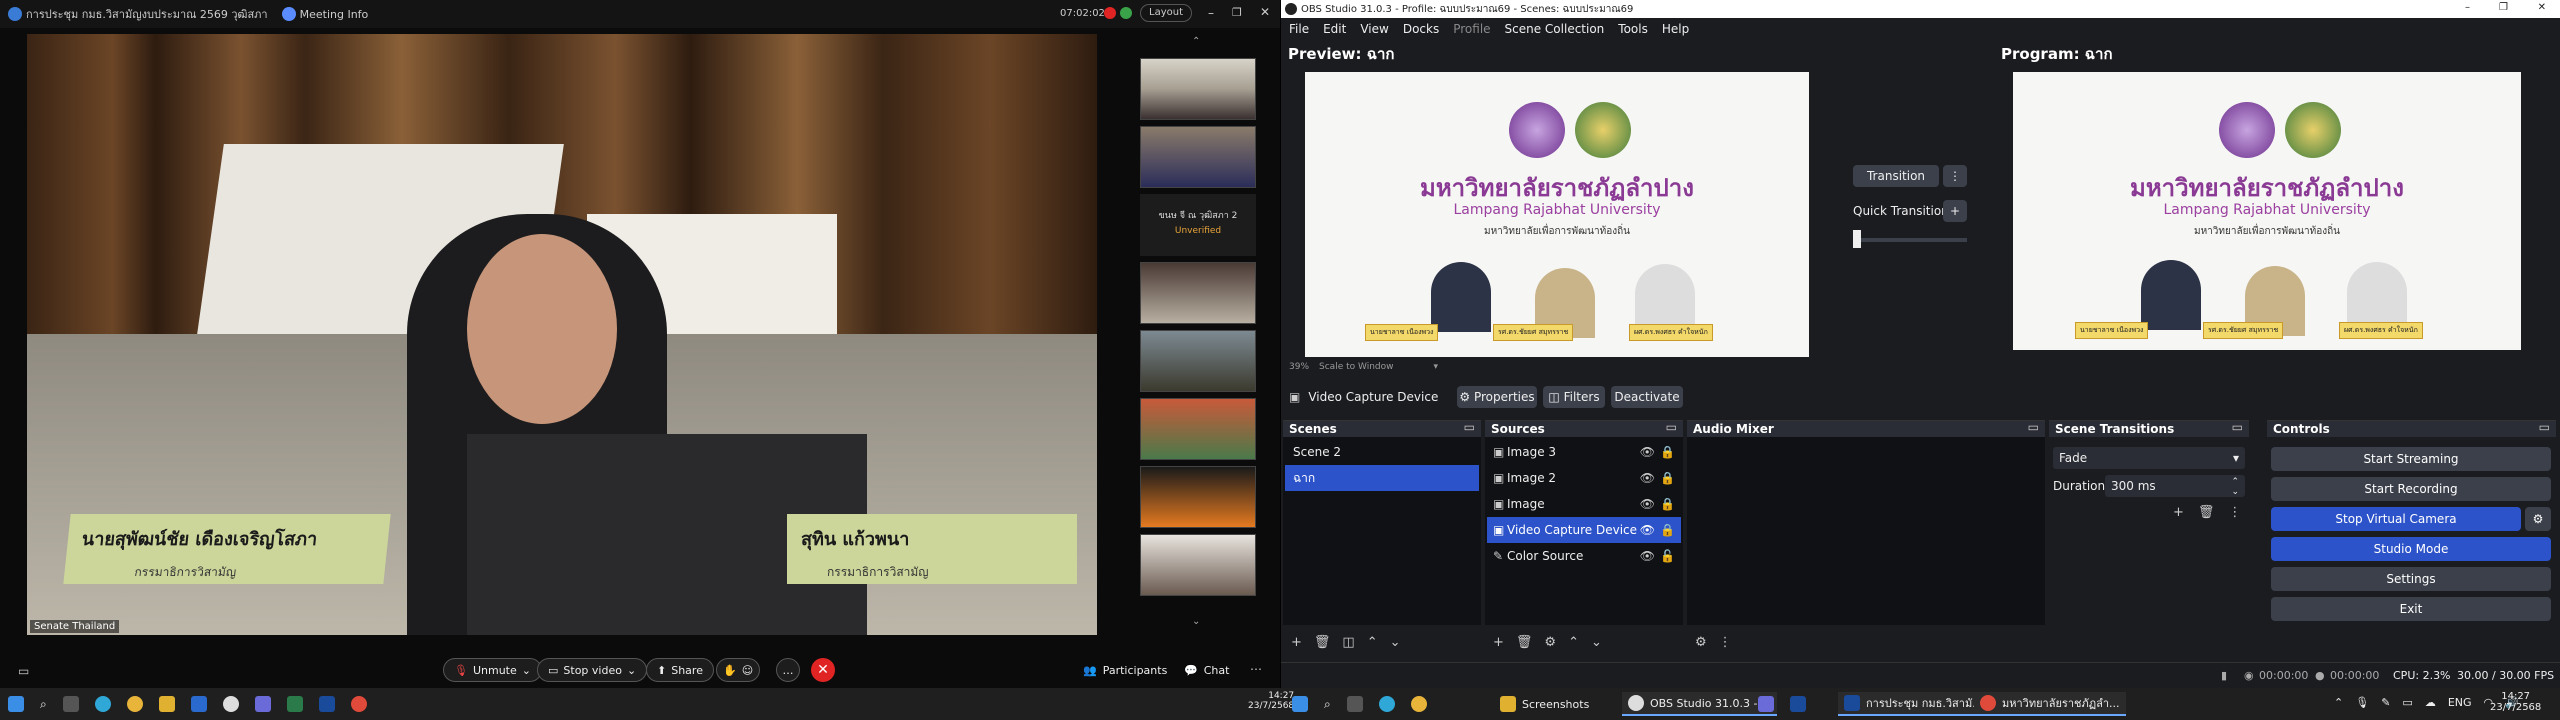 This screenshot has width=2560, height=720. Describe the element at coordinates (1544, 704) in the screenshot. I see `taskbar-app-screenshots: Screenshots` at that location.